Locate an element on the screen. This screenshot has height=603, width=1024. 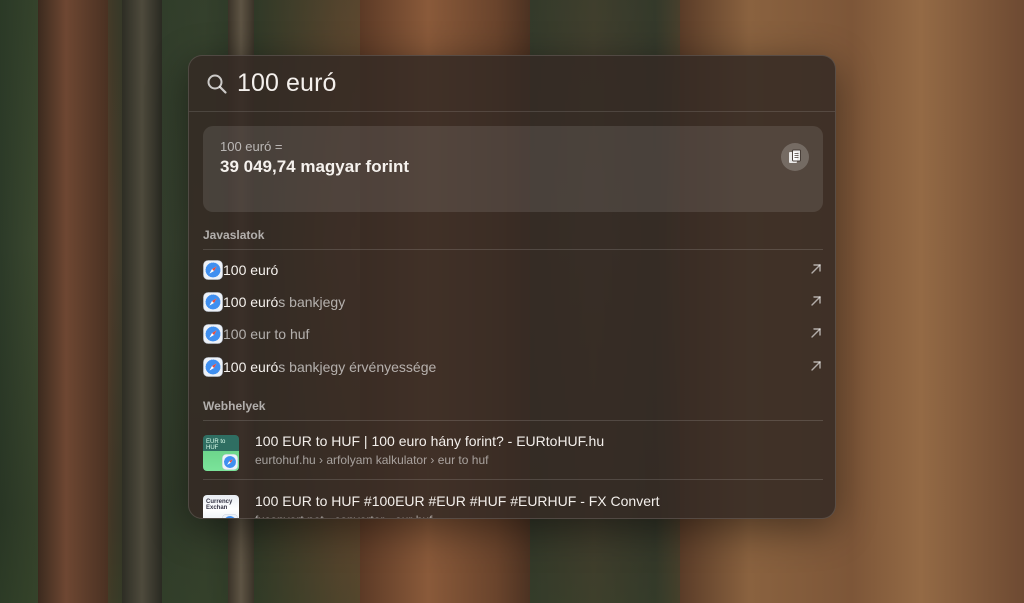
suggestion-item: 100 eurós bankjegy is located at coordinates (513, 302).